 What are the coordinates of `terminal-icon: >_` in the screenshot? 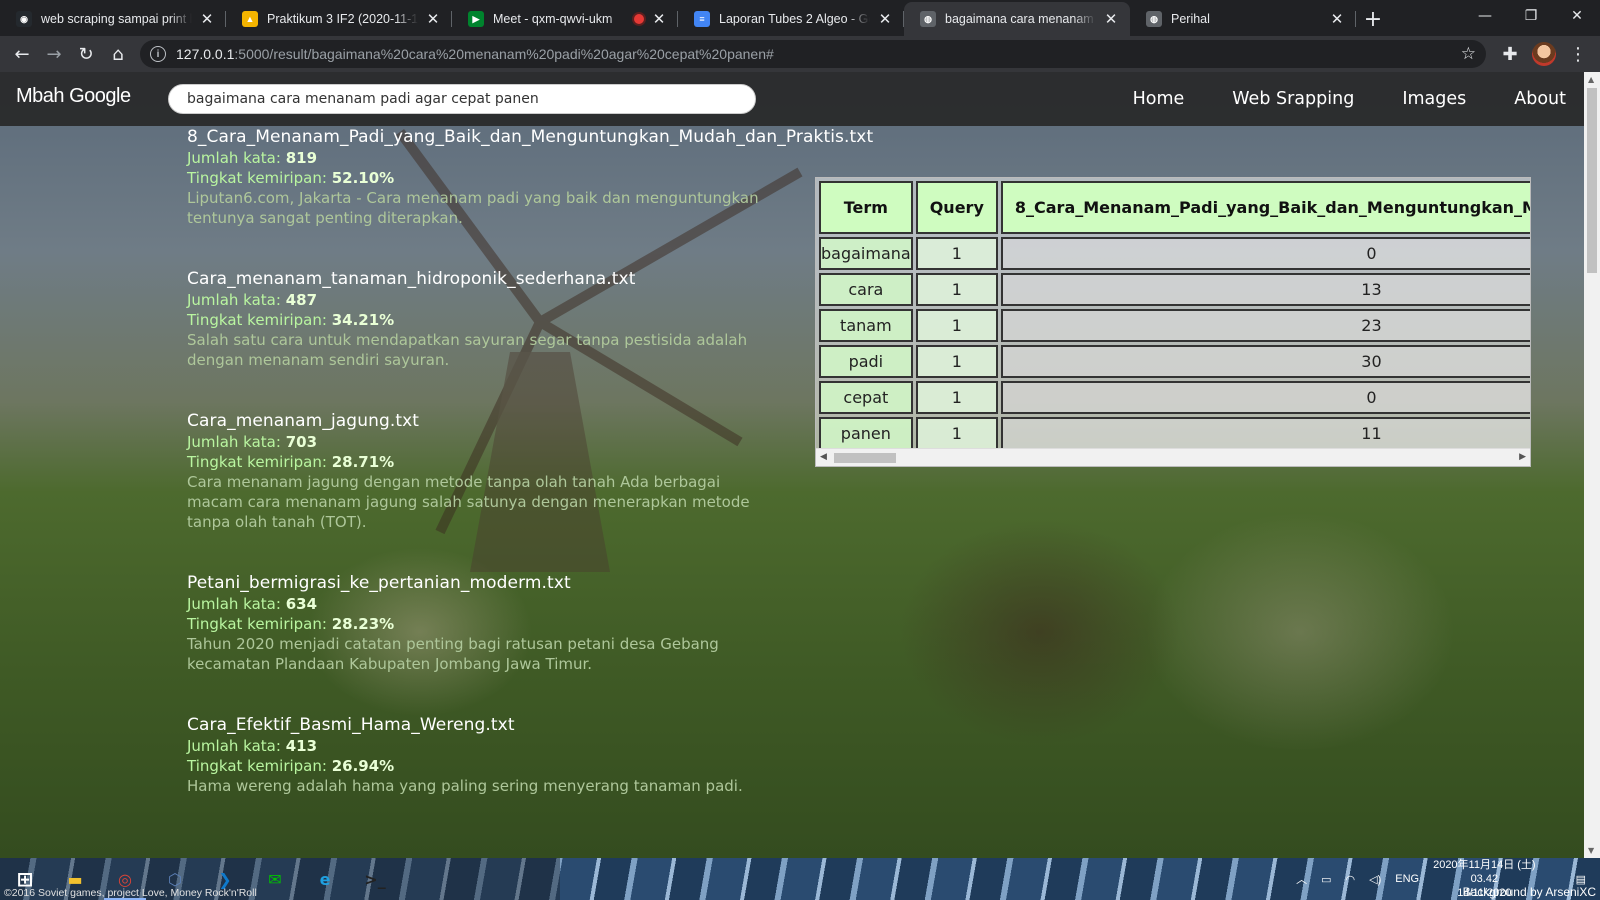 It's located at (375, 879).